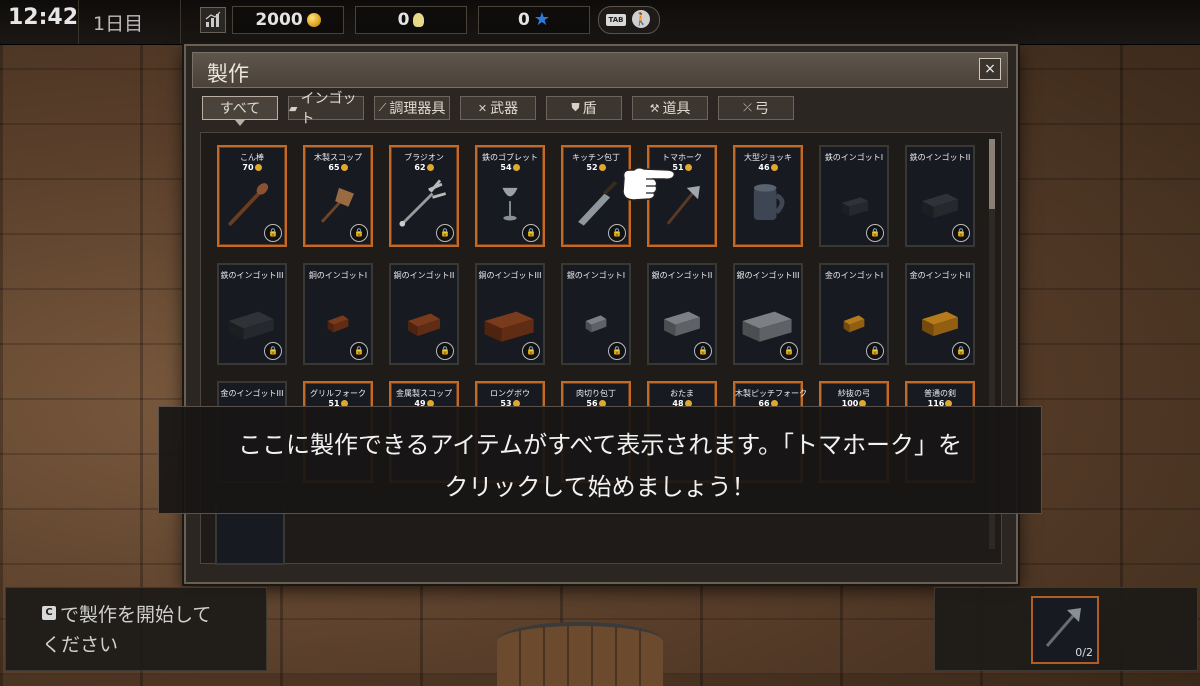  What do you see at coordinates (768, 167) in the screenshot?
I see `item-cost: 46` at bounding box center [768, 167].